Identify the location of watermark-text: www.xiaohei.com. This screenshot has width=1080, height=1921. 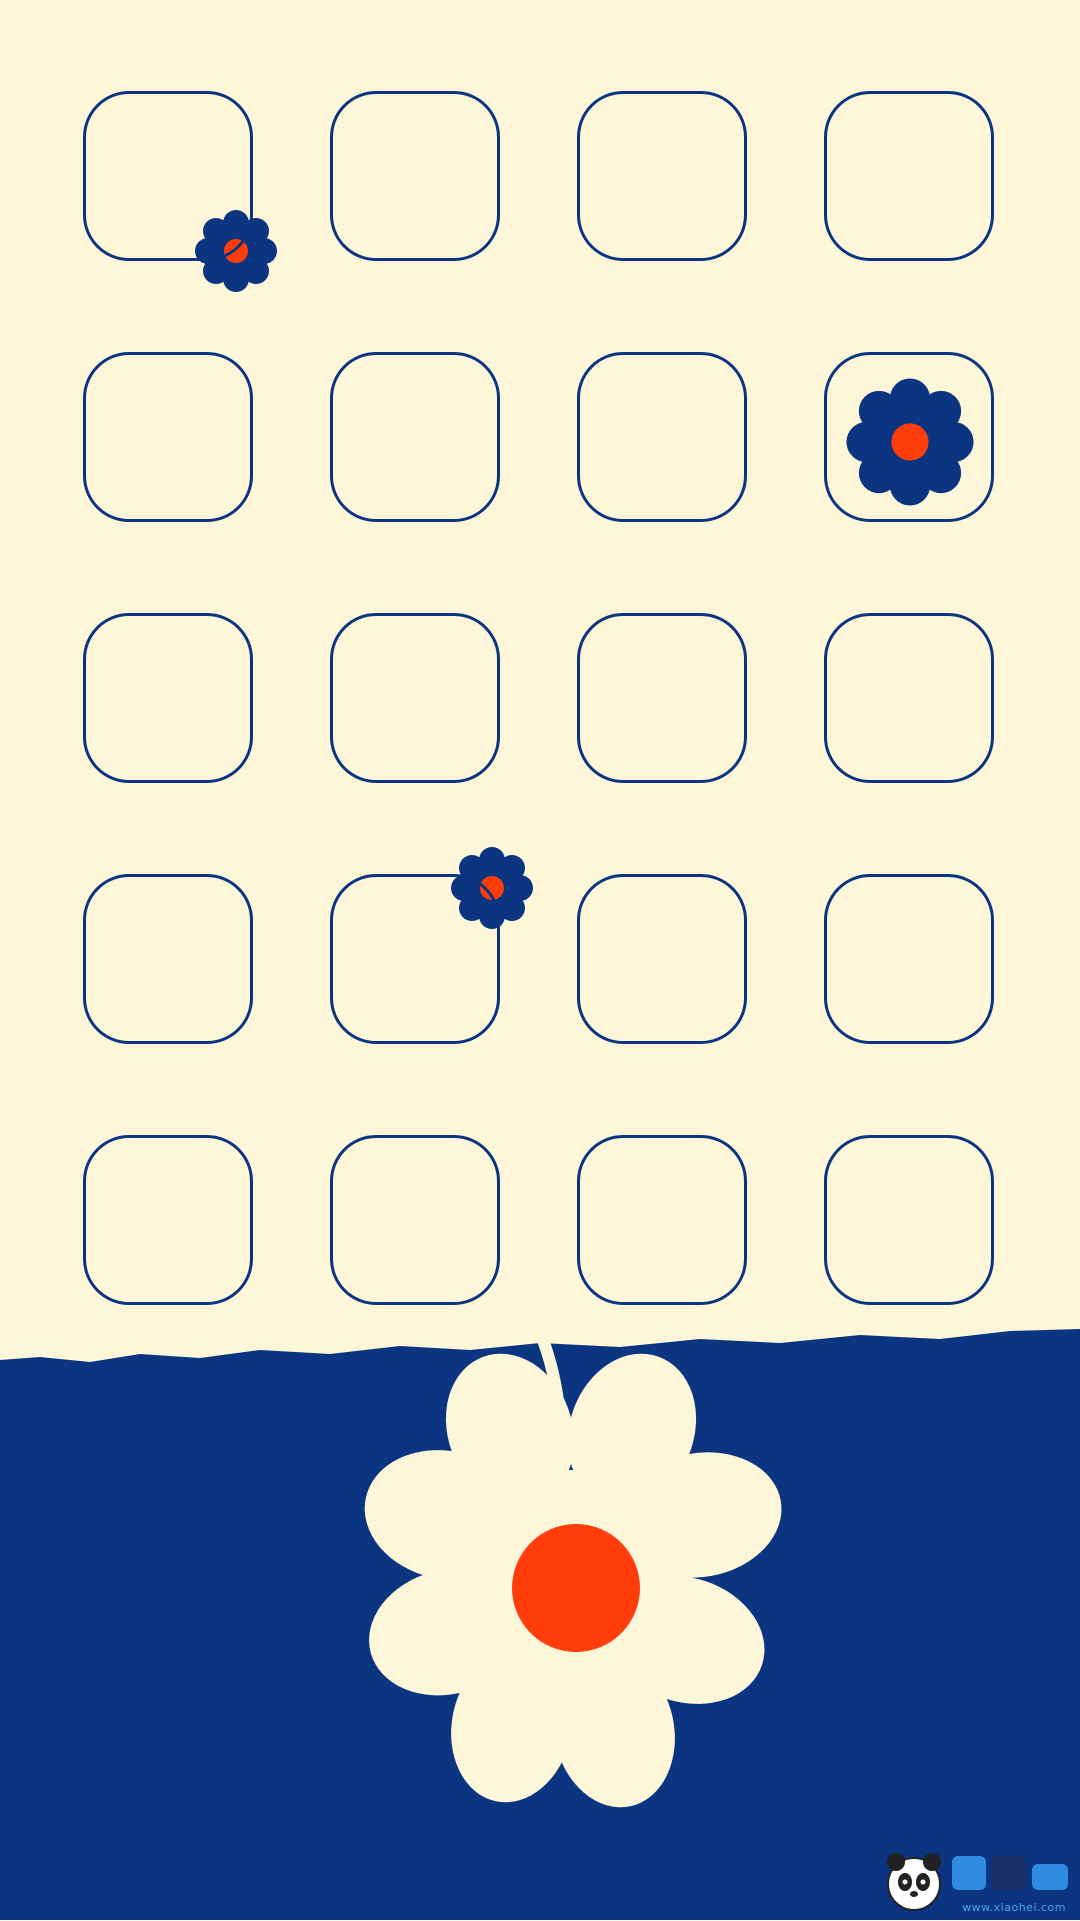
(1014, 1907).